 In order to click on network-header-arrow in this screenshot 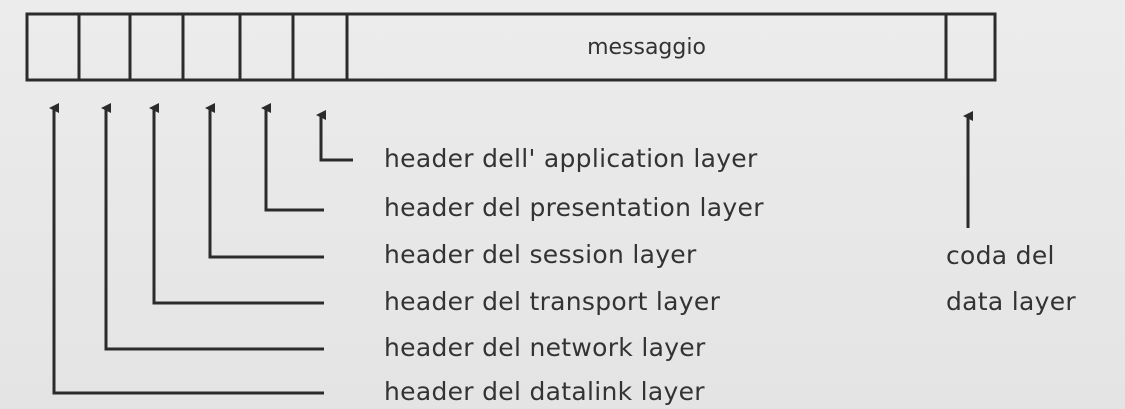, I will do `click(212, 227)`.